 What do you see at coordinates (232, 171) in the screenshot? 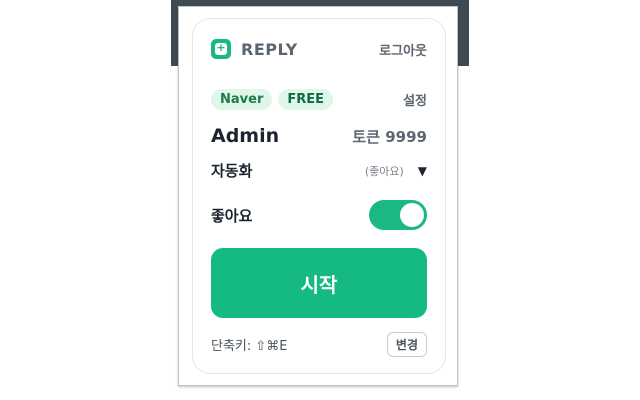
I see `automation-label: 자동화` at bounding box center [232, 171].